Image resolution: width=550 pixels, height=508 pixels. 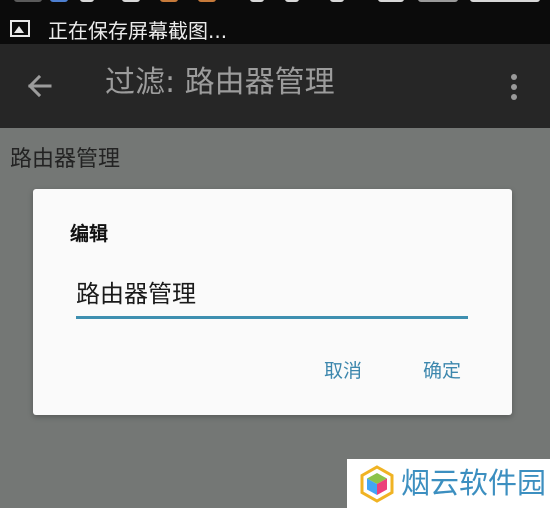 What do you see at coordinates (377, 484) in the screenshot?
I see `hexagon-cube-logo` at bounding box center [377, 484].